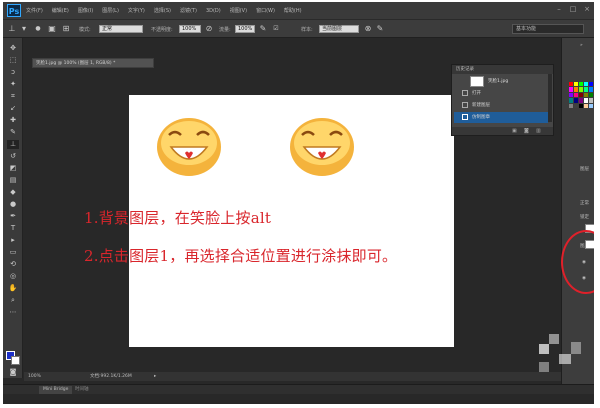 Image resolution: width=600 pixels, height=408 pixels. I want to click on brush-panel-icon: ▣, so click(52, 29).